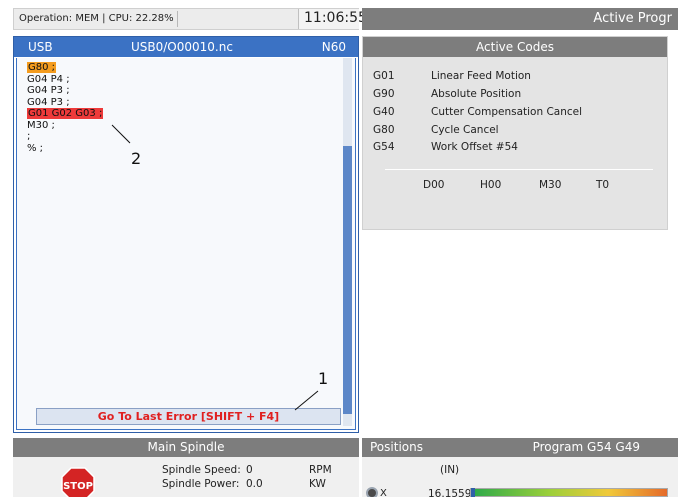 This screenshot has height=497, width=678. Describe the element at coordinates (136, 158) in the screenshot. I see `callout-number-2: 2` at that location.